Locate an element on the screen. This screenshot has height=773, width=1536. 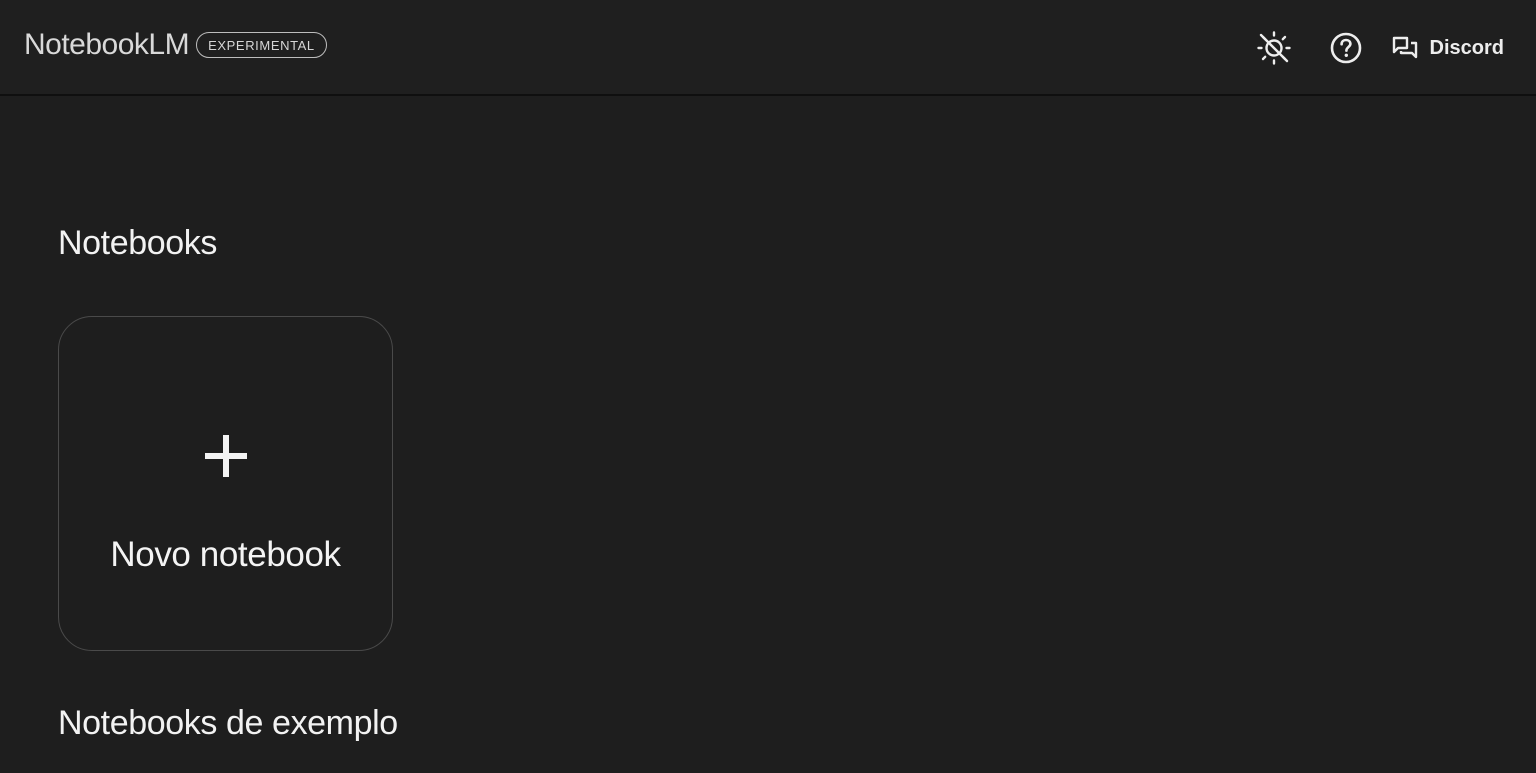
theme-toggle-button is located at coordinates (1274, 48).